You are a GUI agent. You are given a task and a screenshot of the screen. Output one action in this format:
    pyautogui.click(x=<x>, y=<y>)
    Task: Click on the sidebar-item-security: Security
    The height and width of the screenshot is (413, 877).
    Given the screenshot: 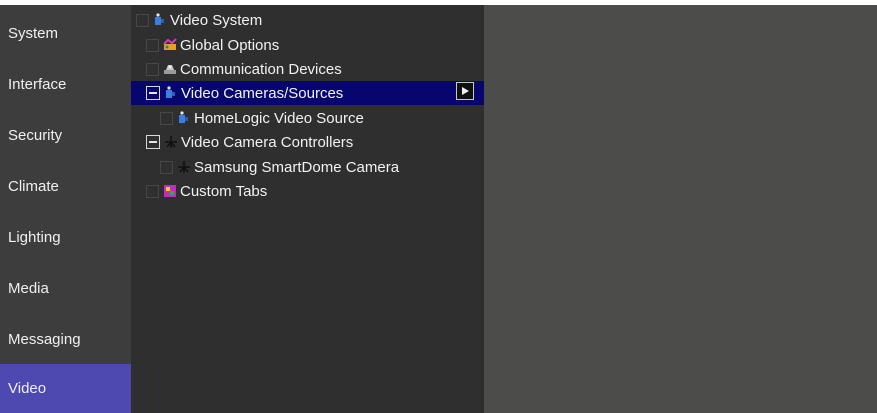 What is the action you would take?
    pyautogui.click(x=65, y=136)
    